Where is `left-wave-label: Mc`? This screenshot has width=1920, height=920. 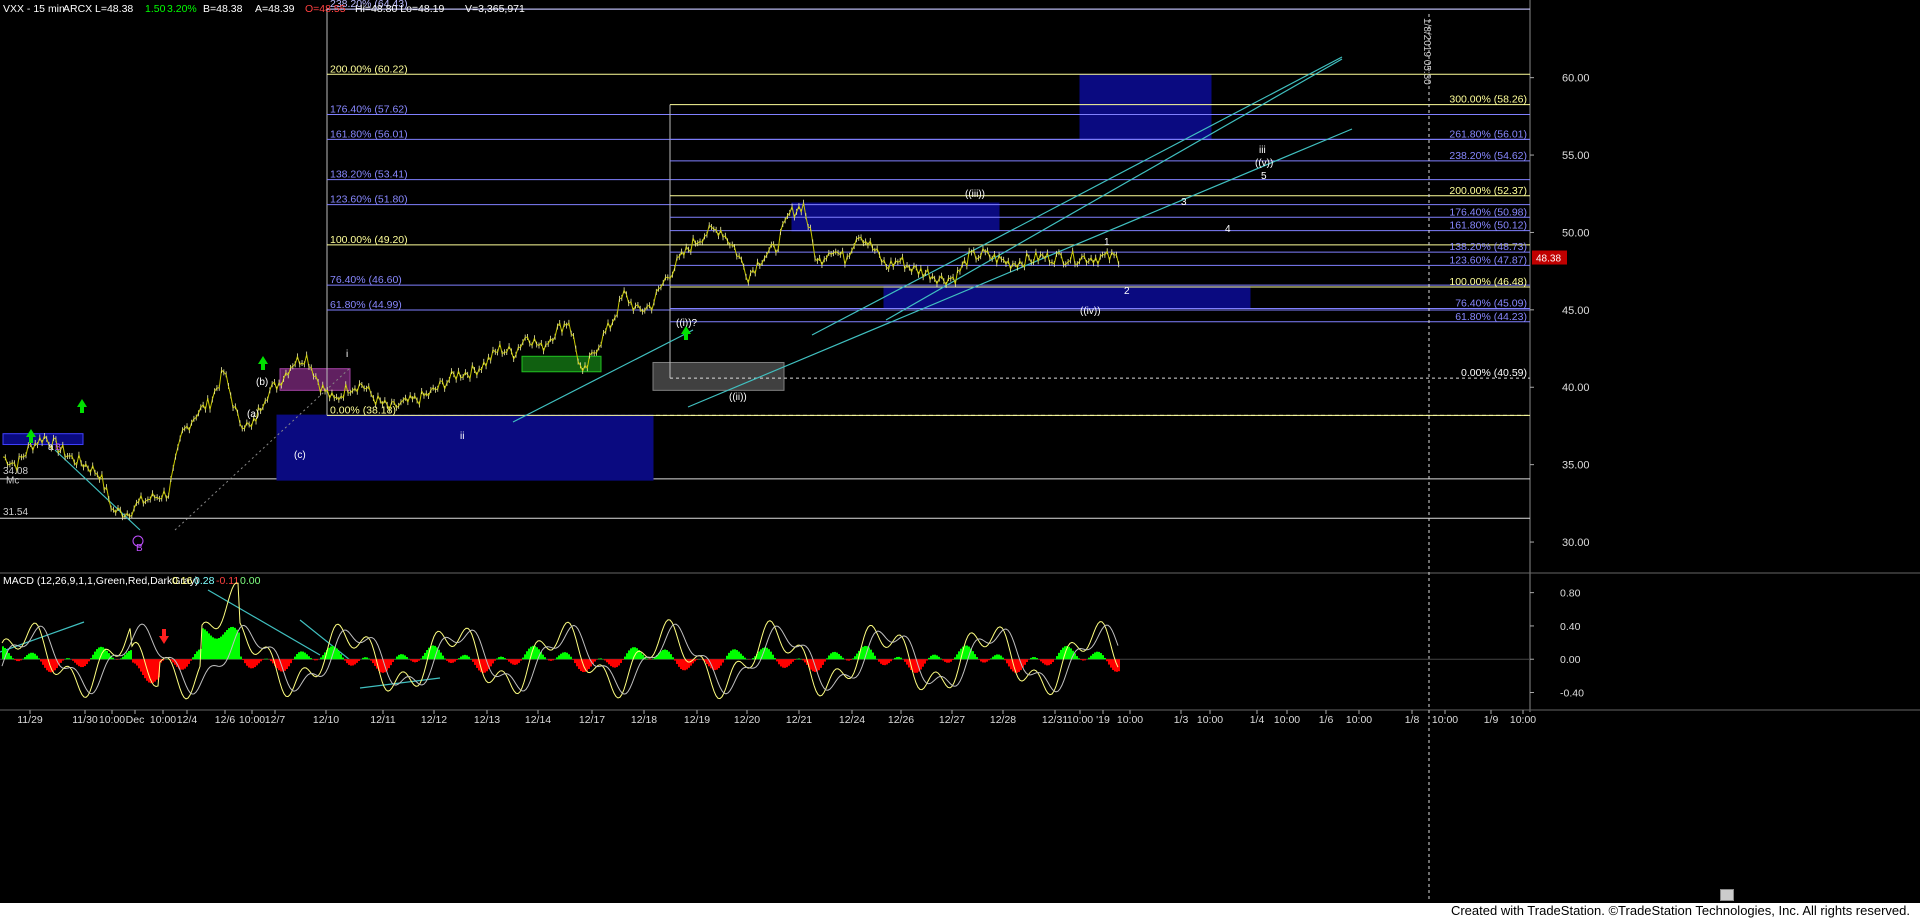
left-wave-label: Mc is located at coordinates (12, 481).